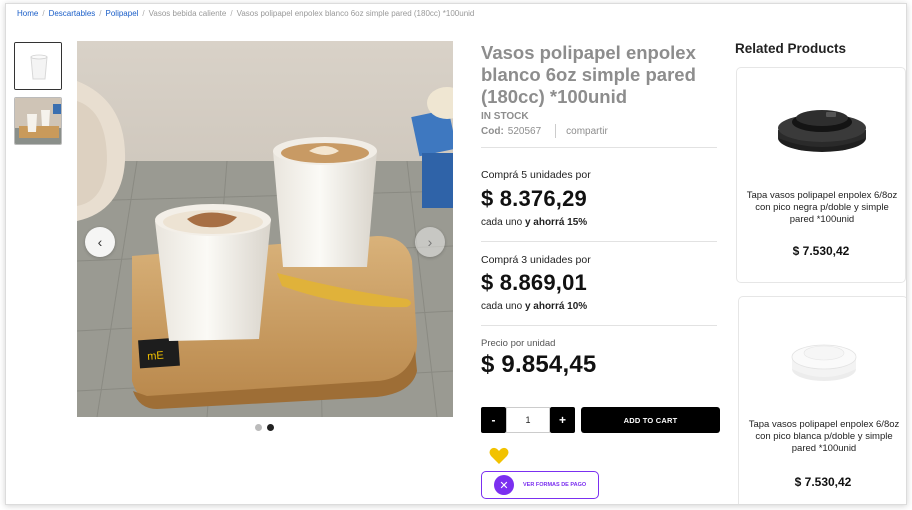 The height and width of the screenshot is (510, 912). Describe the element at coordinates (155, 356) in the screenshot. I see `svg-text: mE` at that location.